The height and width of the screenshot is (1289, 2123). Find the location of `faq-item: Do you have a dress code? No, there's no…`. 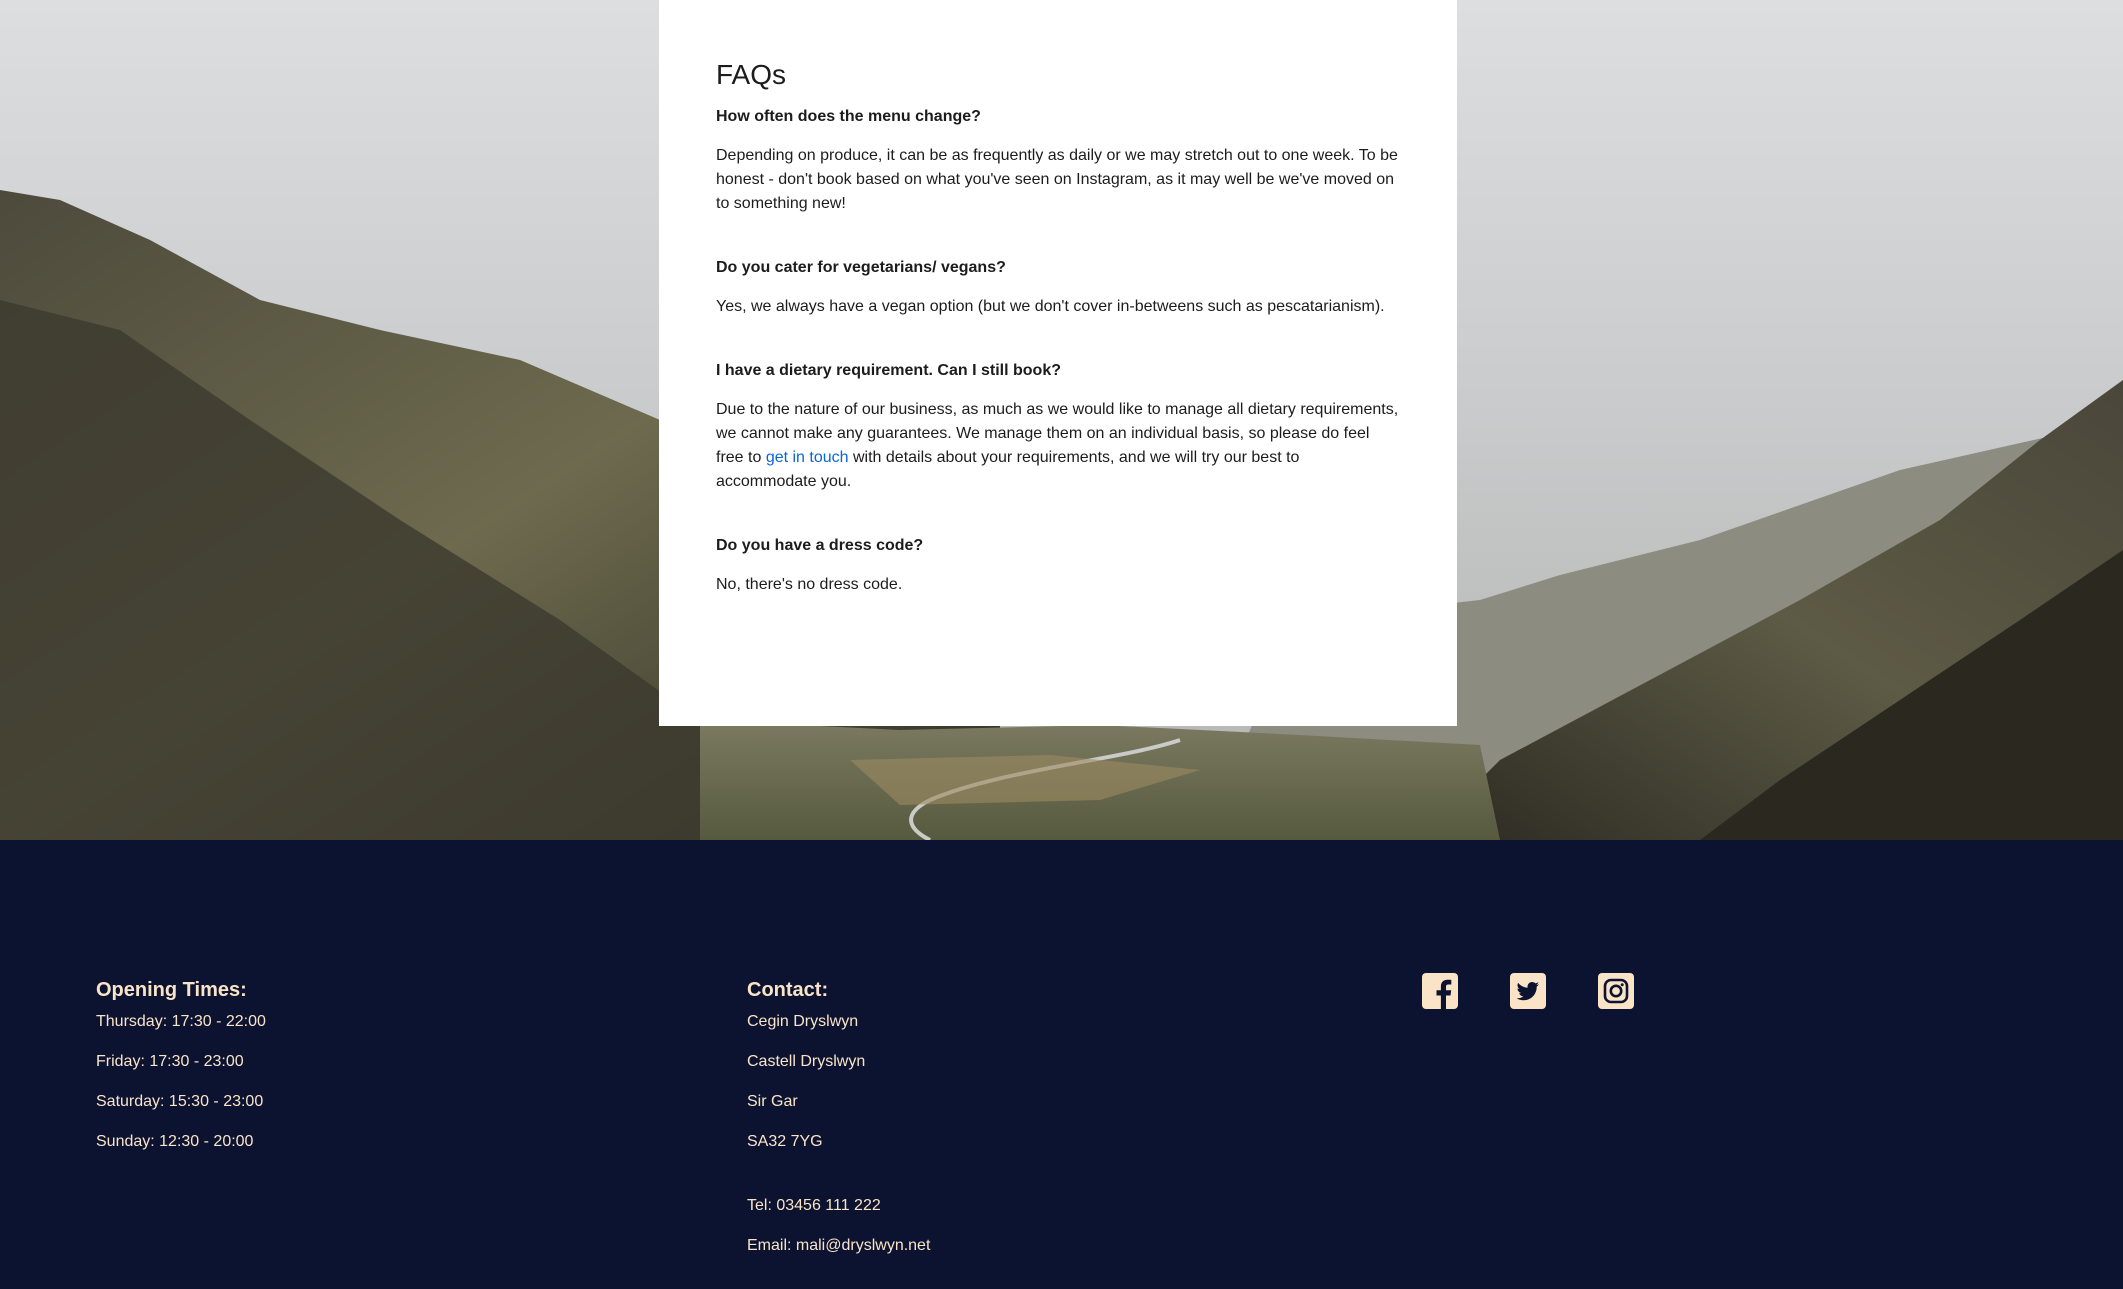

faq-item: Do you have a dress code? No, there's no… is located at coordinates (1058, 565).